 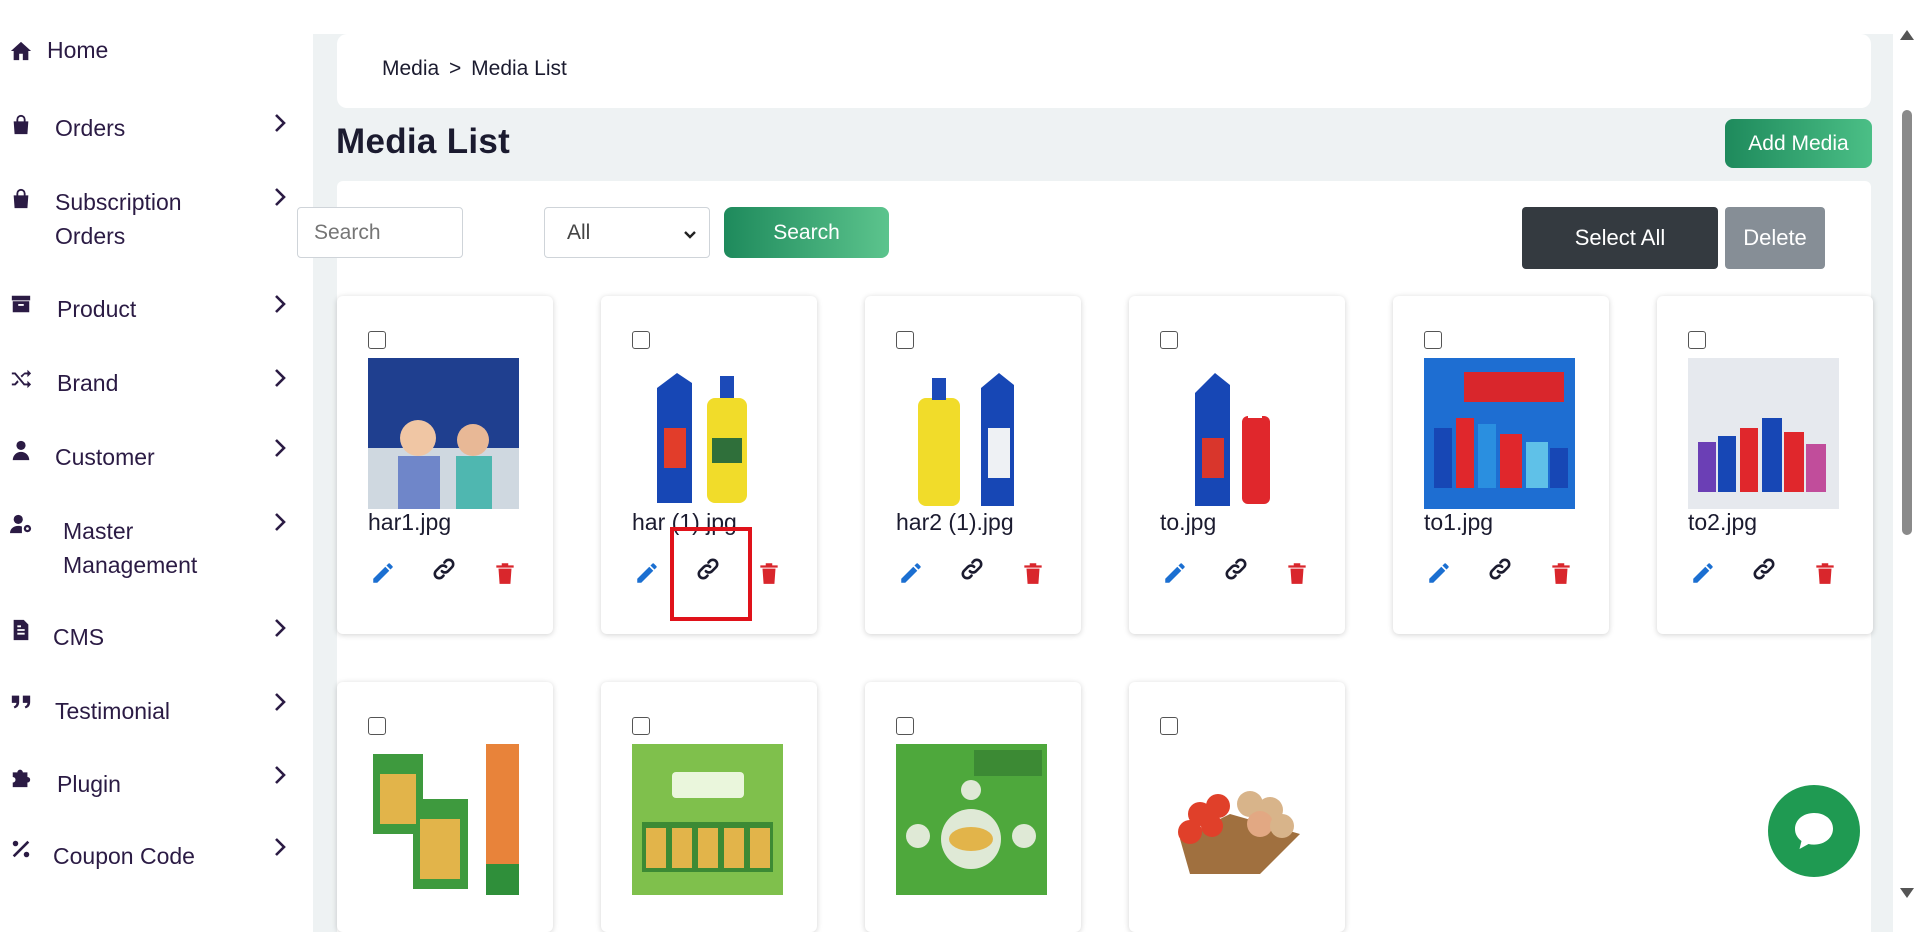 What do you see at coordinates (1188, 522) in the screenshot?
I see `media-filename: to.jpg` at bounding box center [1188, 522].